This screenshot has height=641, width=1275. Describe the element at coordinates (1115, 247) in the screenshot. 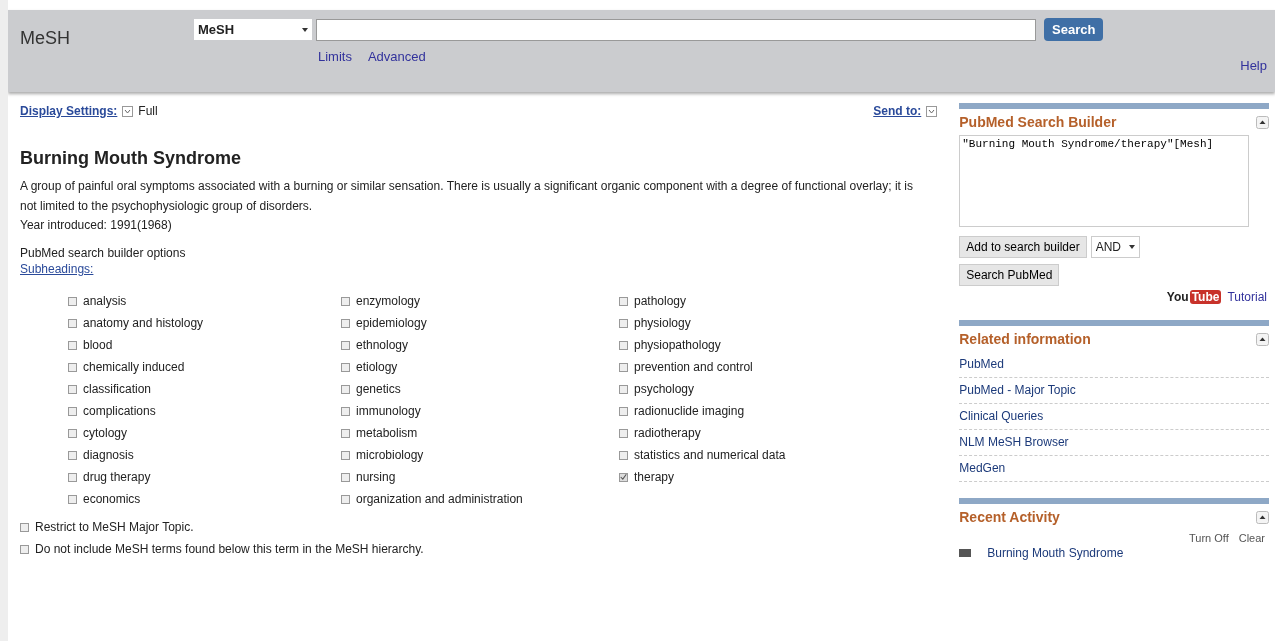

I see `operator-select: AND` at that location.